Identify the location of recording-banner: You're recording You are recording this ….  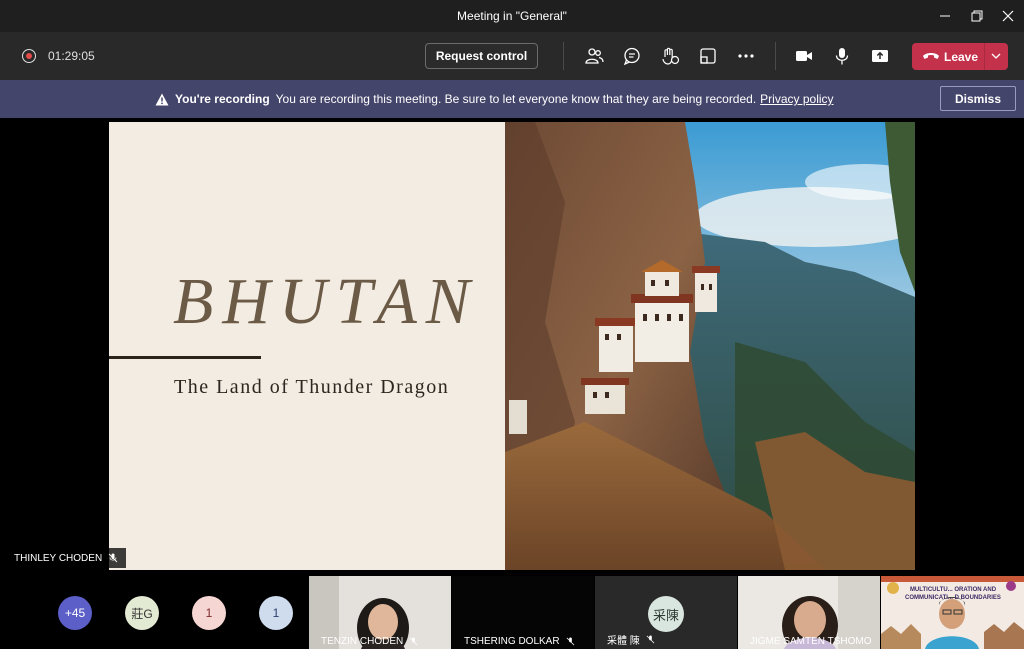
(512, 99).